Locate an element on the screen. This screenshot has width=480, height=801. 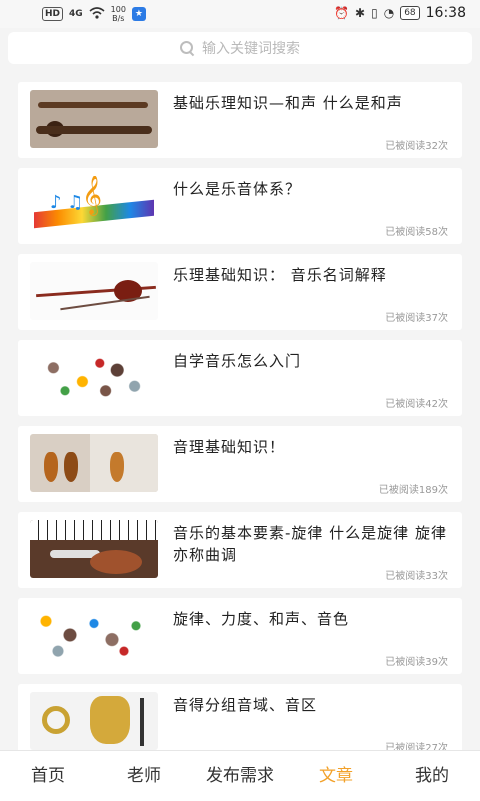
hd-badge: HD is located at coordinates (53, 14).